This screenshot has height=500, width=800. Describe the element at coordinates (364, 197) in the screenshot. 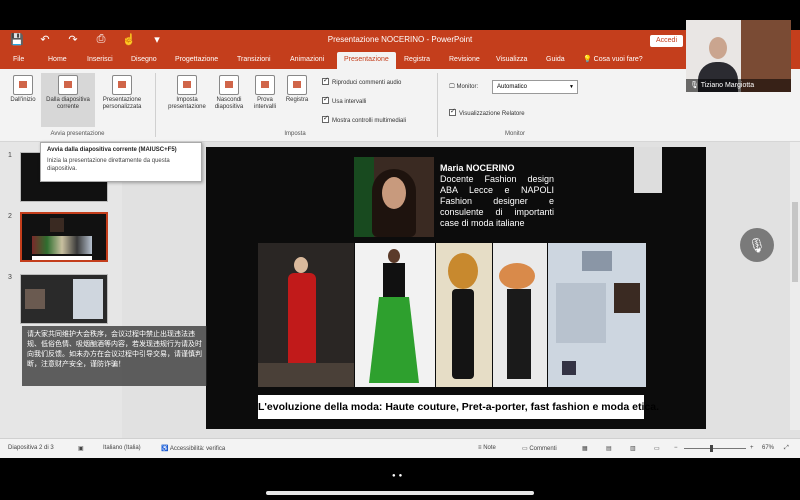

I see `portrait-christmas-tree` at that location.